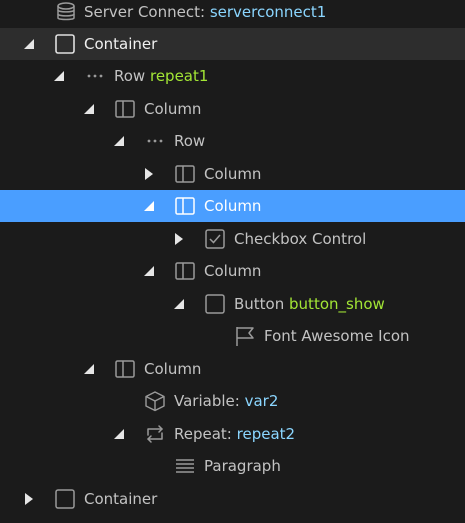 This screenshot has height=523, width=465. Describe the element at coordinates (242, 466) in the screenshot. I see `tree-node-label: Paragraph` at that location.